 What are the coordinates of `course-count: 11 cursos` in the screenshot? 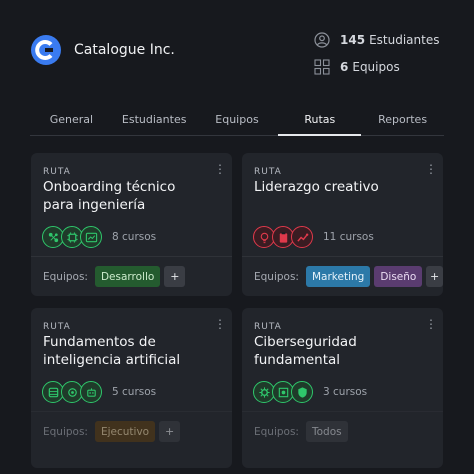 It's located at (348, 237).